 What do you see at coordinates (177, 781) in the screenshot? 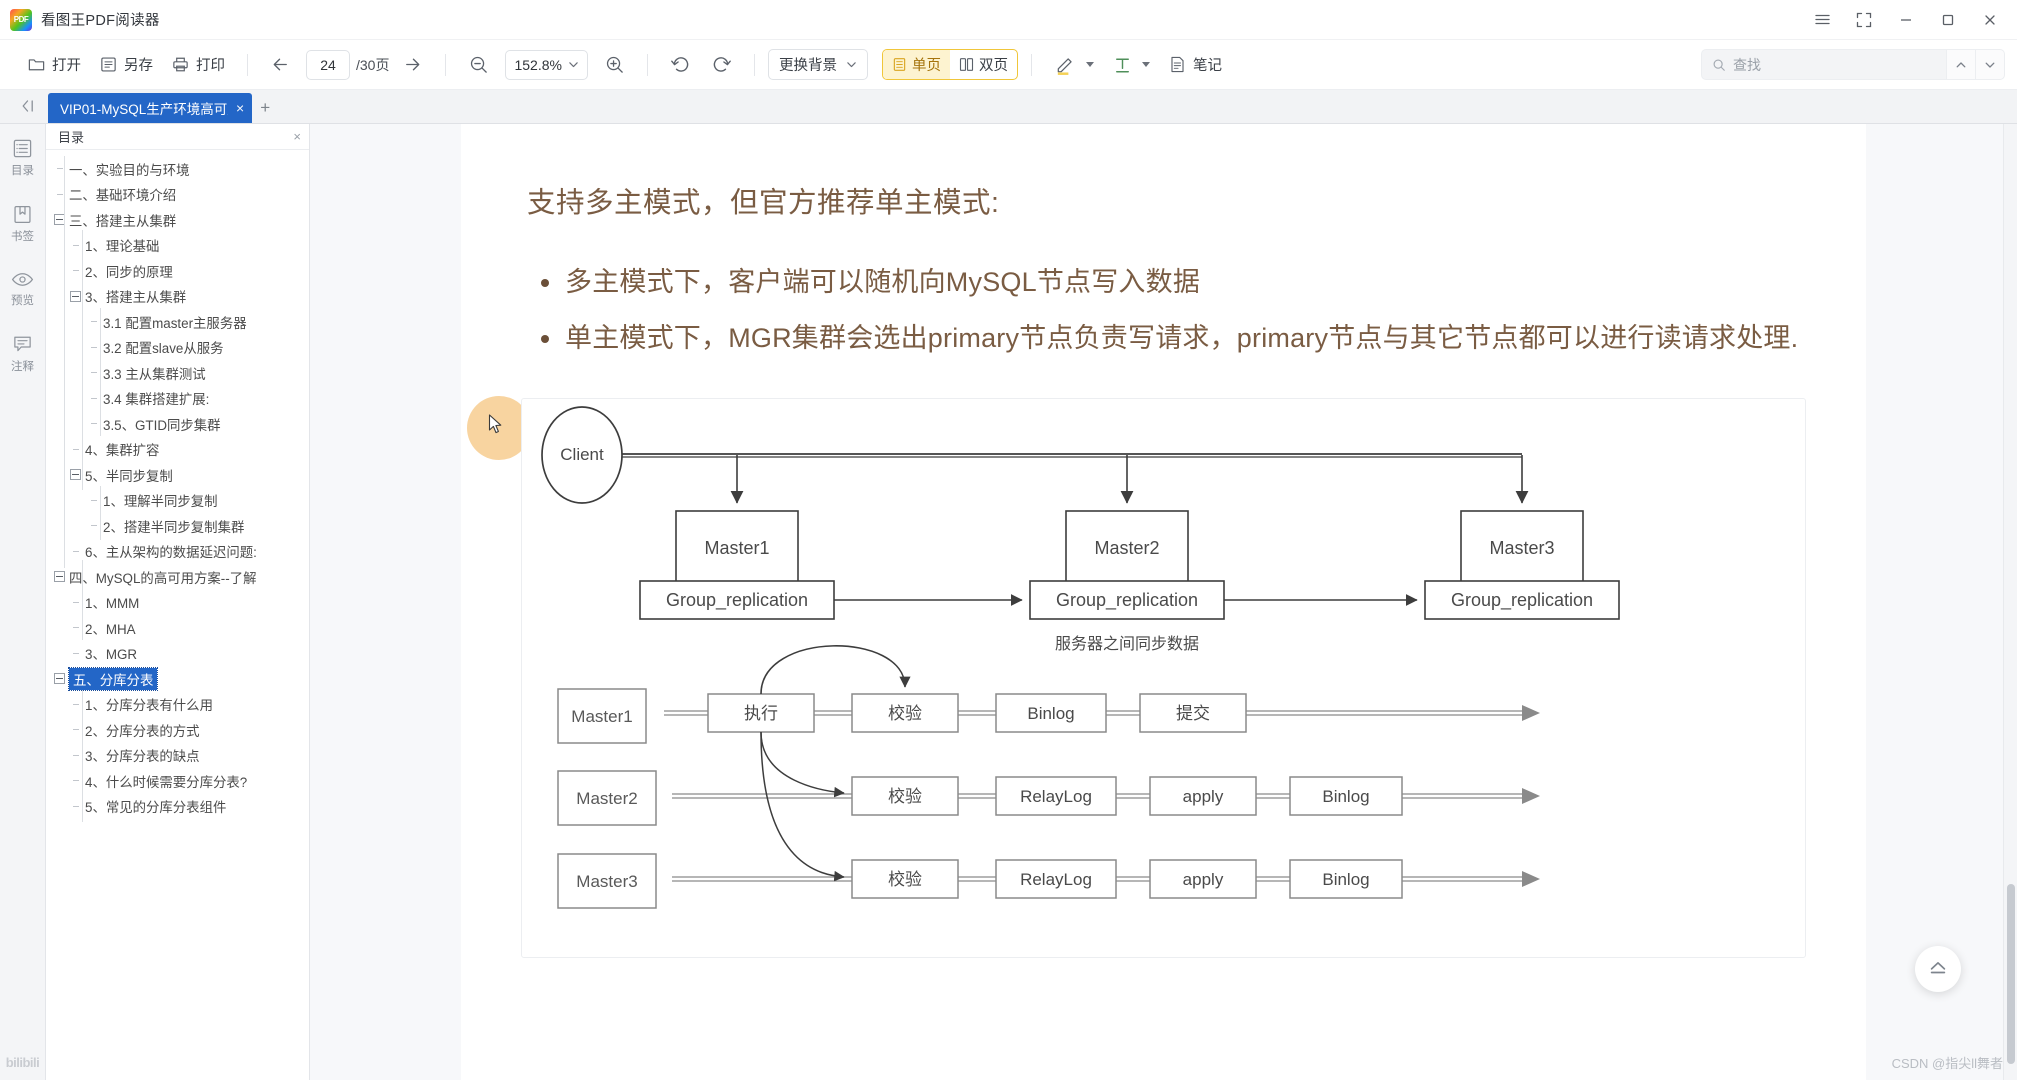
I see `toc-item: 4、什么时候需要分库分表?` at bounding box center [177, 781].